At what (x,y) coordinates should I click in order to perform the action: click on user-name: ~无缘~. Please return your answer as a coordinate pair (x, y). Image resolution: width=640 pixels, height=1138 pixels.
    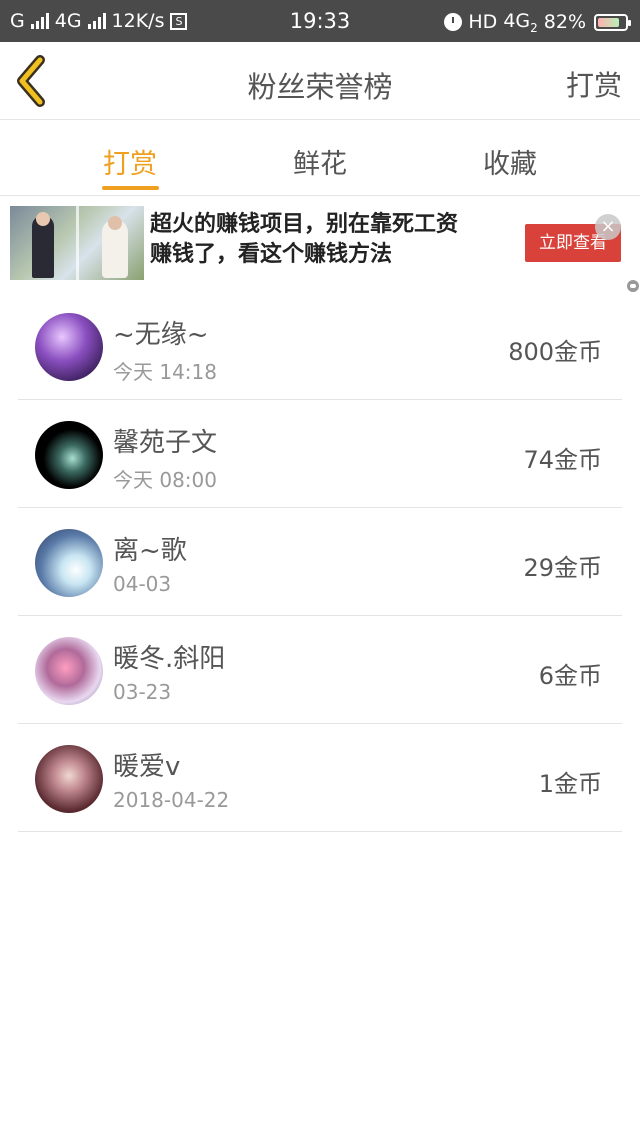
    Looking at the image, I should click on (161, 335).